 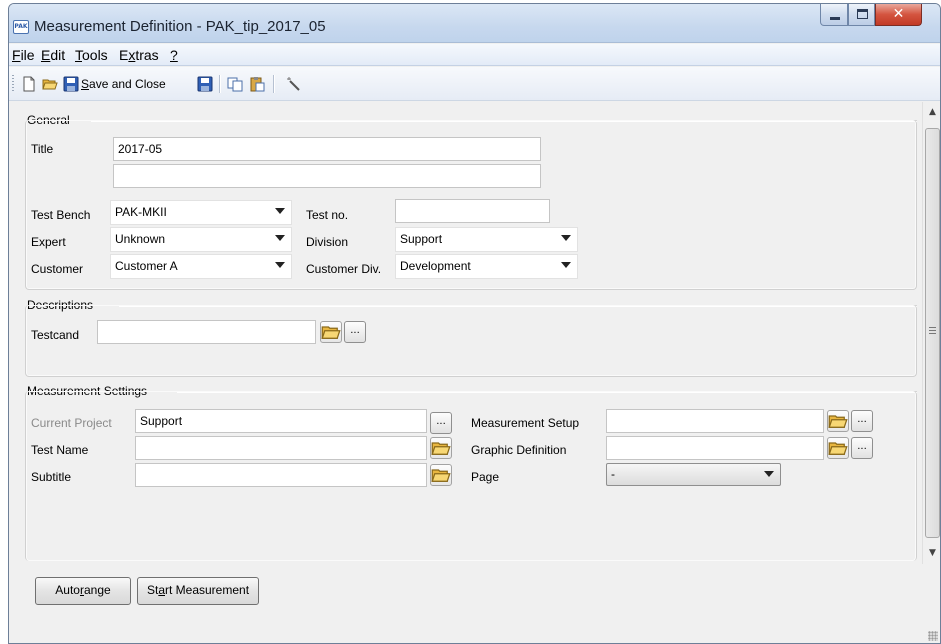 I want to click on division-value: Support, so click(x=421, y=239).